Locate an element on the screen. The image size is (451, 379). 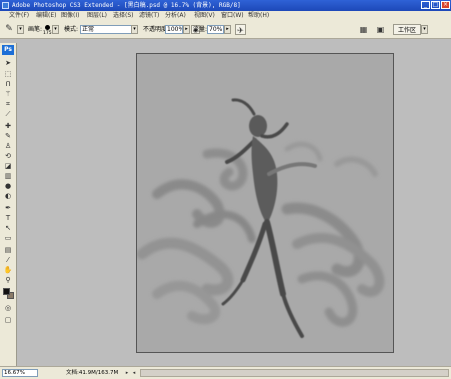
close-button: × is located at coordinates (445, 5).